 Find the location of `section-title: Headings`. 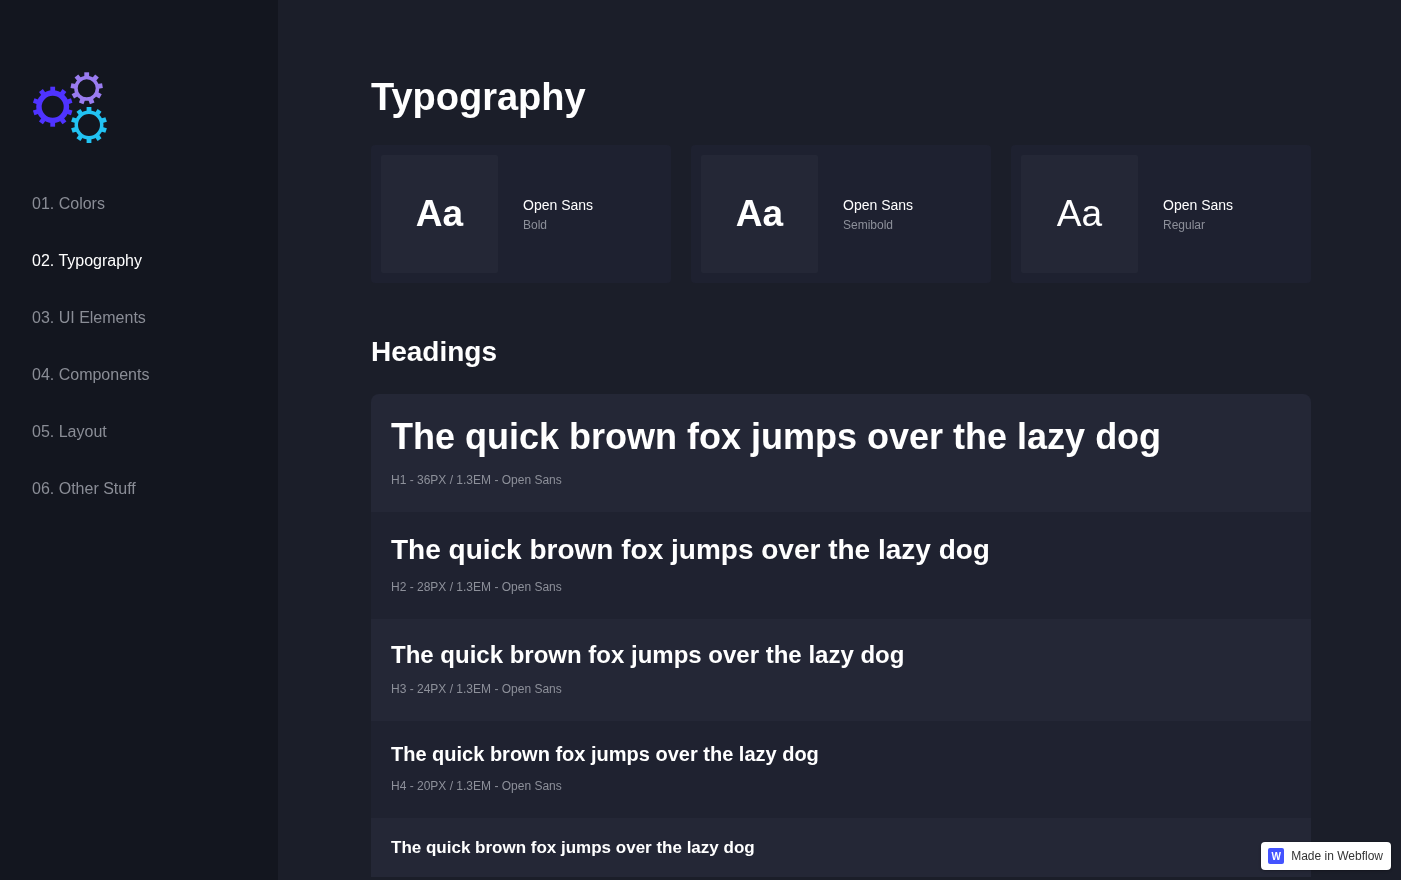

section-title: Headings is located at coordinates (435, 352).